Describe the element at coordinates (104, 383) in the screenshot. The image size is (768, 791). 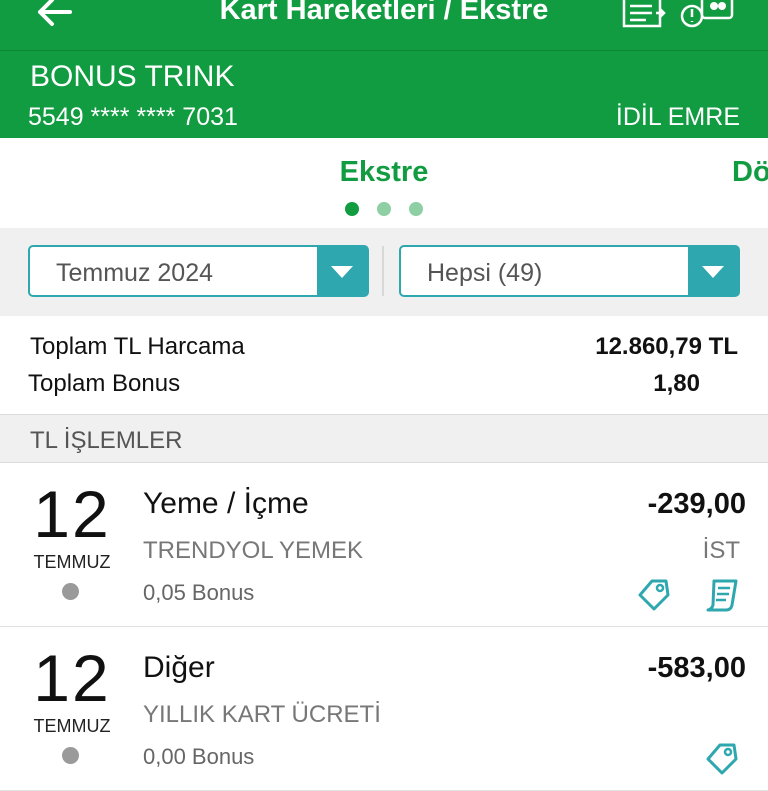
I see `total-bonus-label: Toplam Bonus` at that location.